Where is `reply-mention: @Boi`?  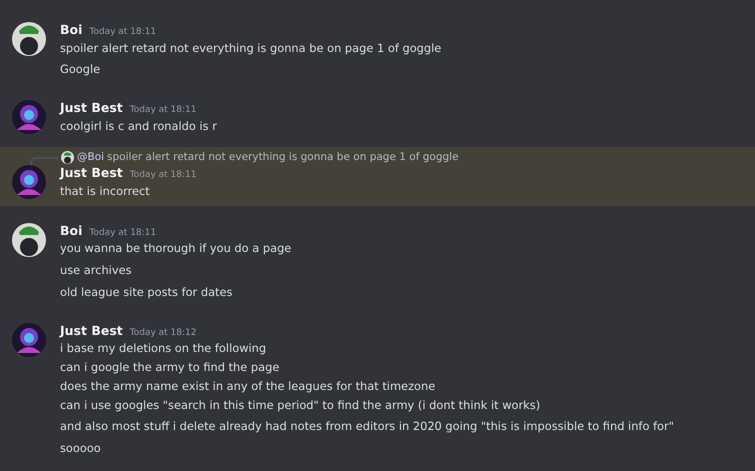
reply-mention: @Boi is located at coordinates (90, 157).